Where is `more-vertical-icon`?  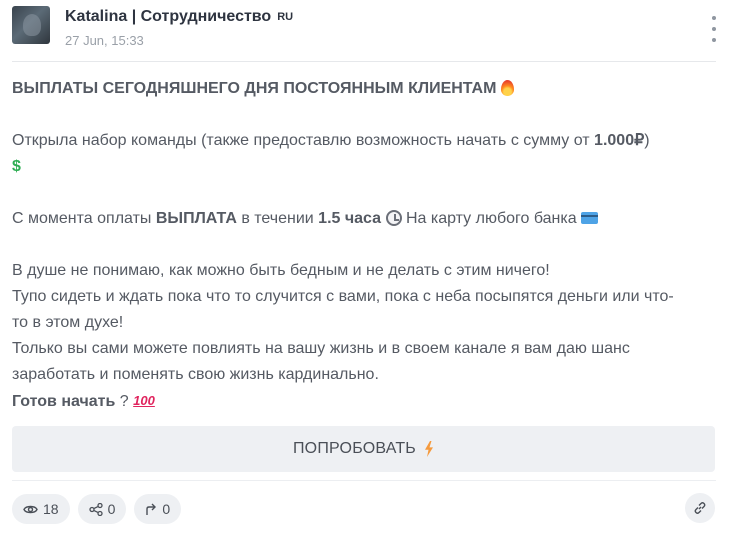
more-vertical-icon is located at coordinates (714, 29).